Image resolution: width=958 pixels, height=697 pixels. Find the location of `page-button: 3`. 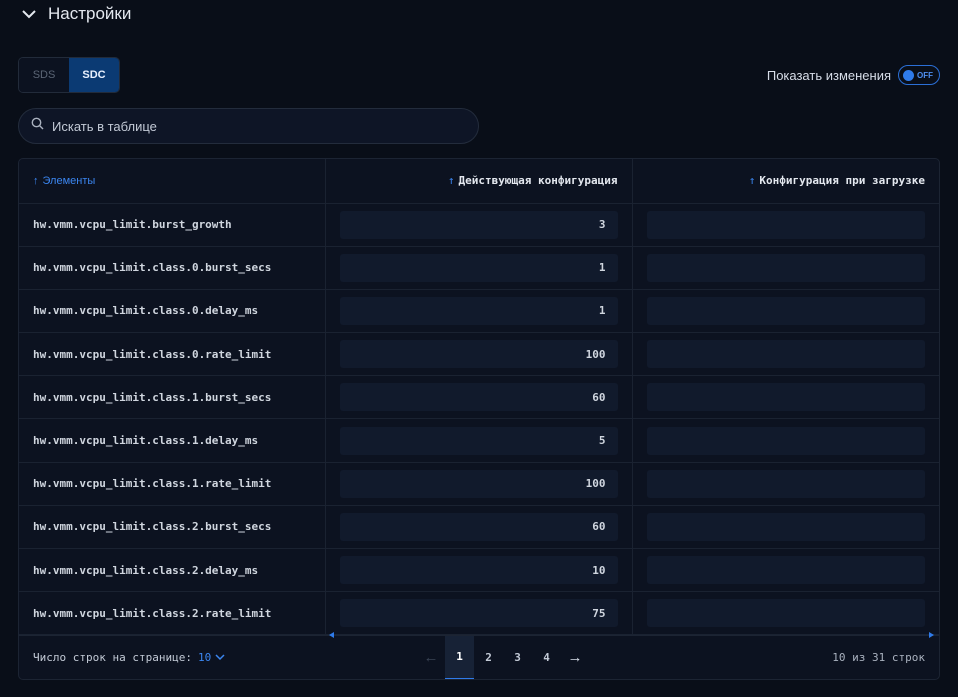

page-button: 3 is located at coordinates (517, 658).